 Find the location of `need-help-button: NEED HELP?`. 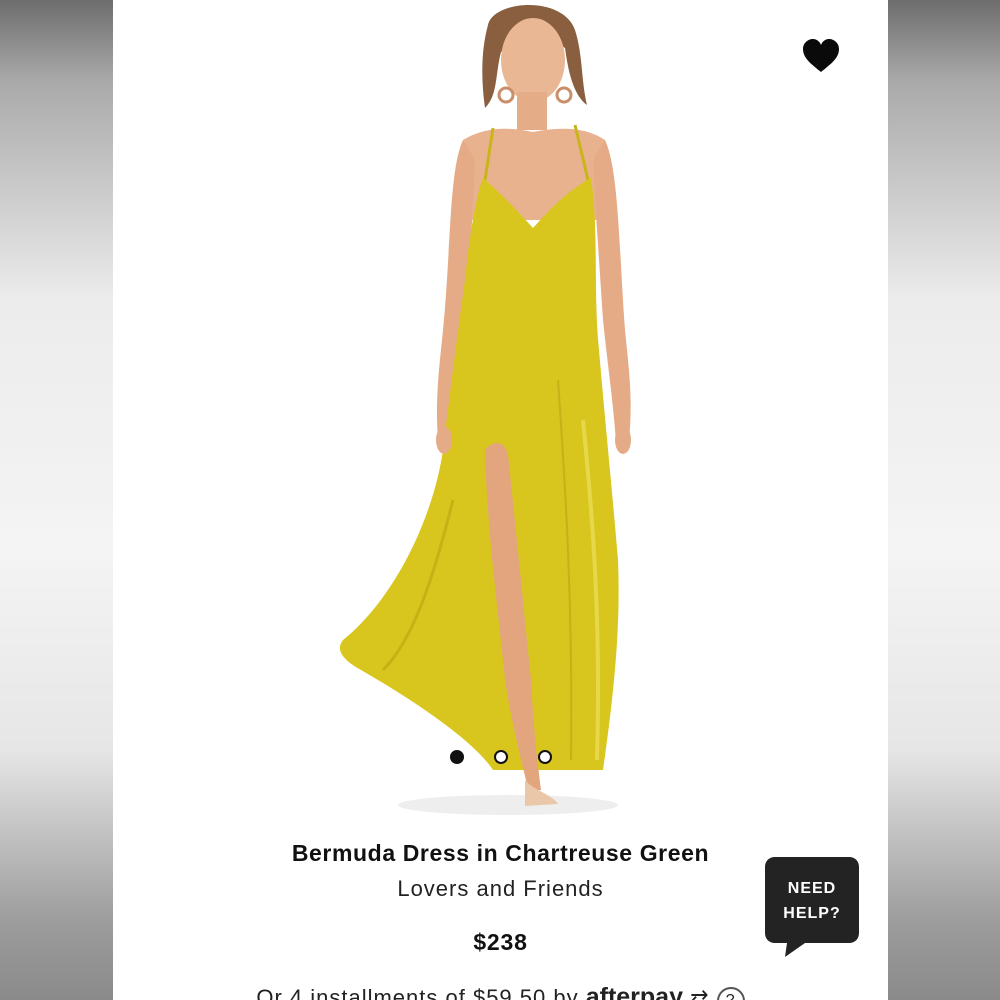

need-help-button: NEED HELP? is located at coordinates (812, 907).